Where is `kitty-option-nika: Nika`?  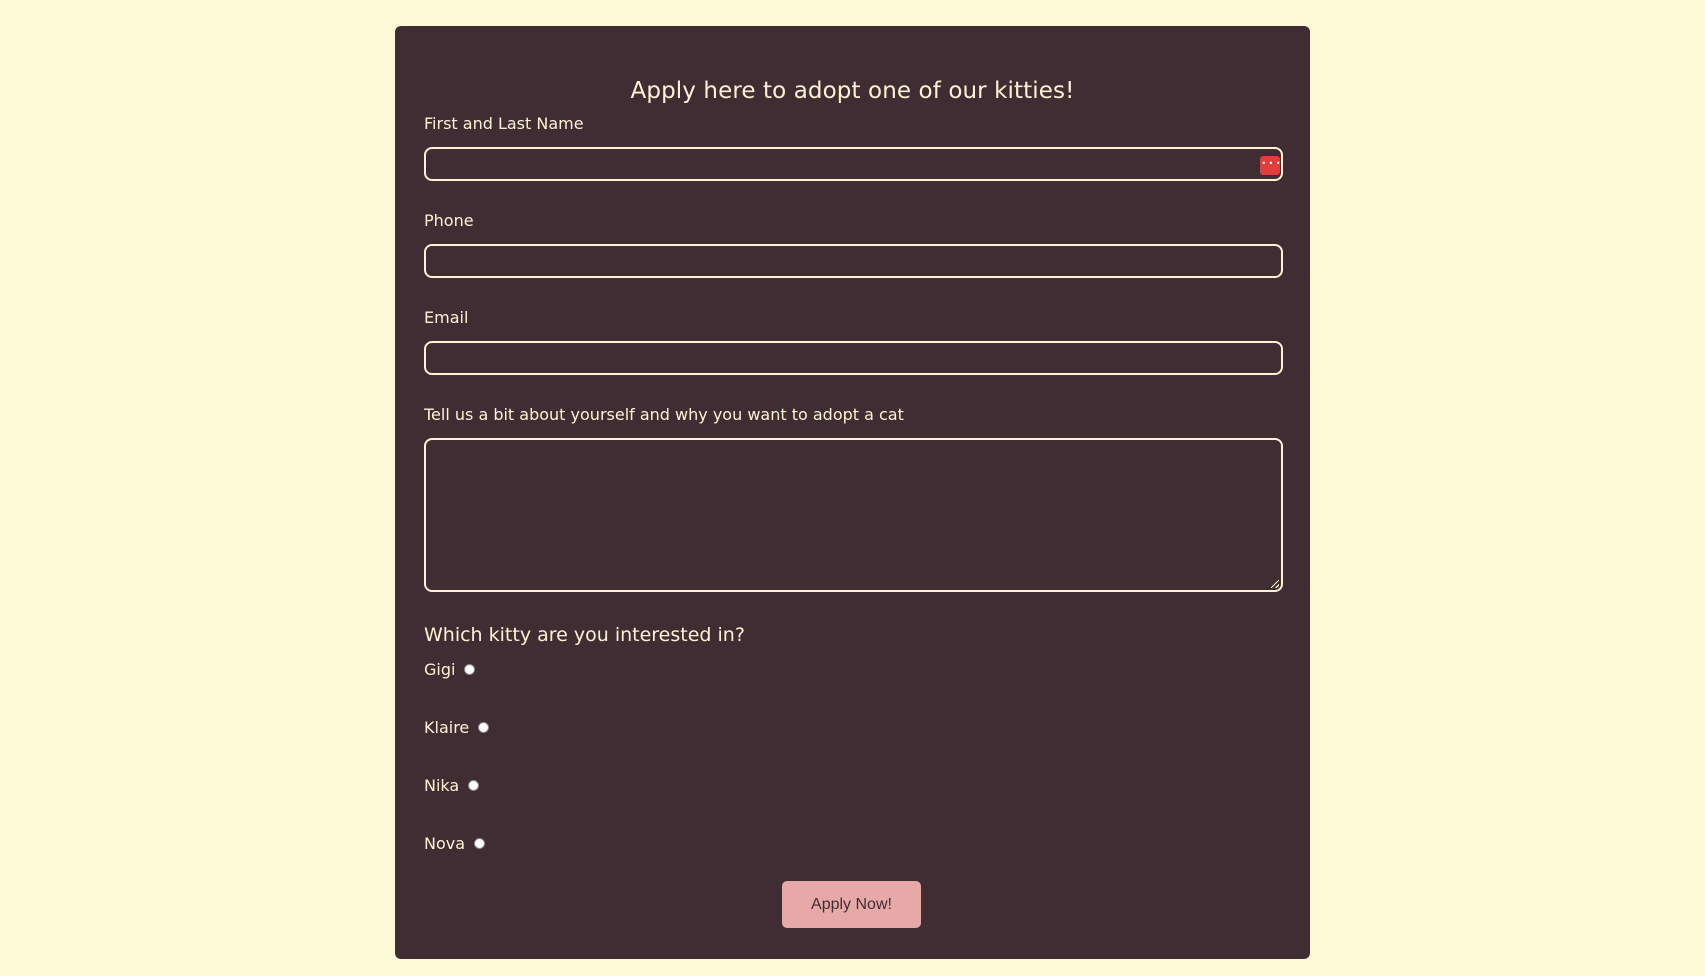 kitty-option-nika: Nika is located at coordinates (452, 785).